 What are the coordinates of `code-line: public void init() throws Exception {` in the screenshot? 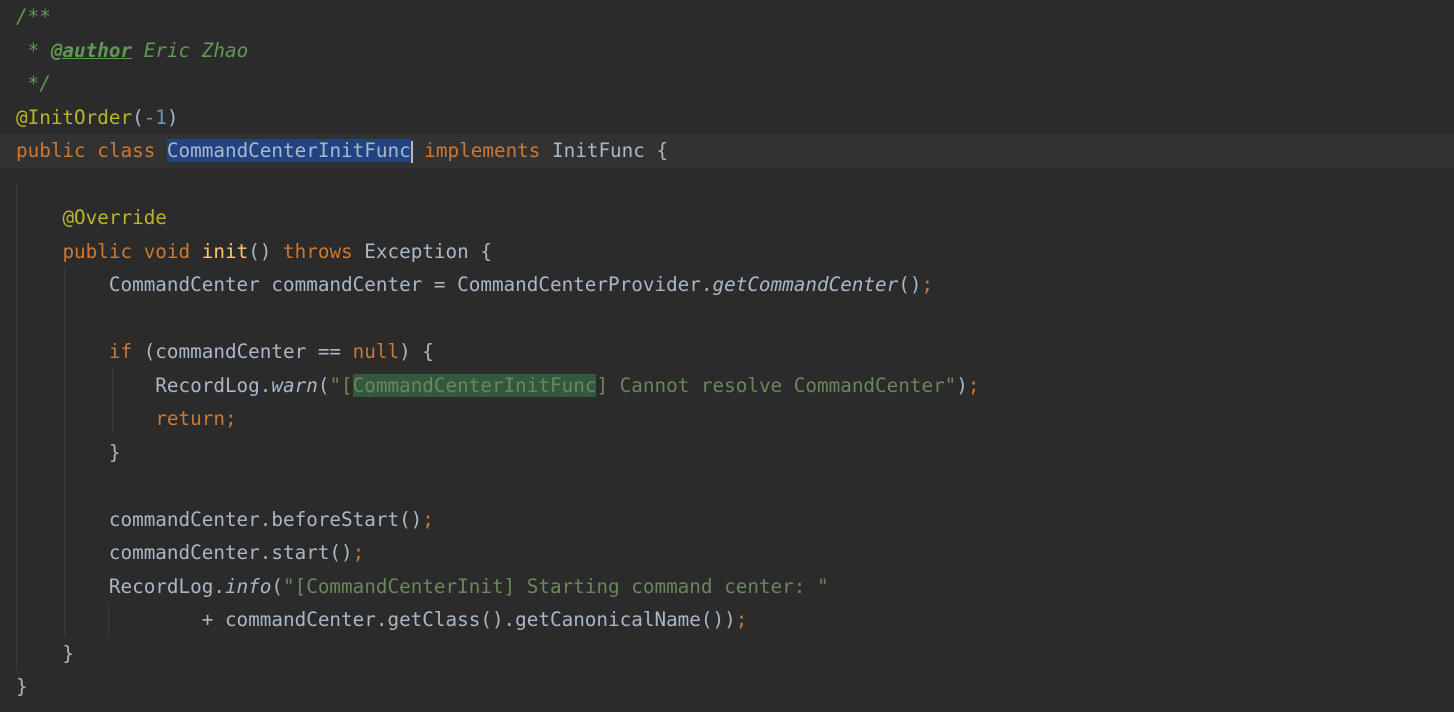 It's located at (727, 252).